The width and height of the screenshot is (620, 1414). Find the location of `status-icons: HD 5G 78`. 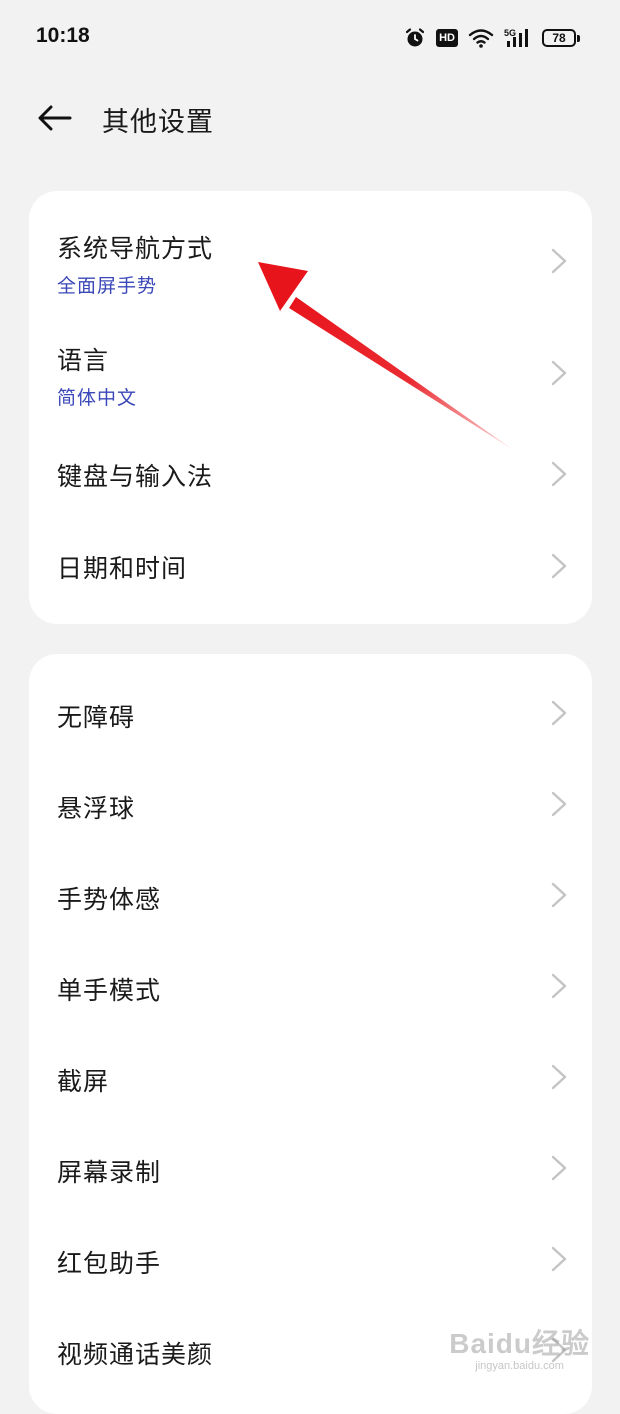

status-icons: HD 5G 78 is located at coordinates (492, 38).